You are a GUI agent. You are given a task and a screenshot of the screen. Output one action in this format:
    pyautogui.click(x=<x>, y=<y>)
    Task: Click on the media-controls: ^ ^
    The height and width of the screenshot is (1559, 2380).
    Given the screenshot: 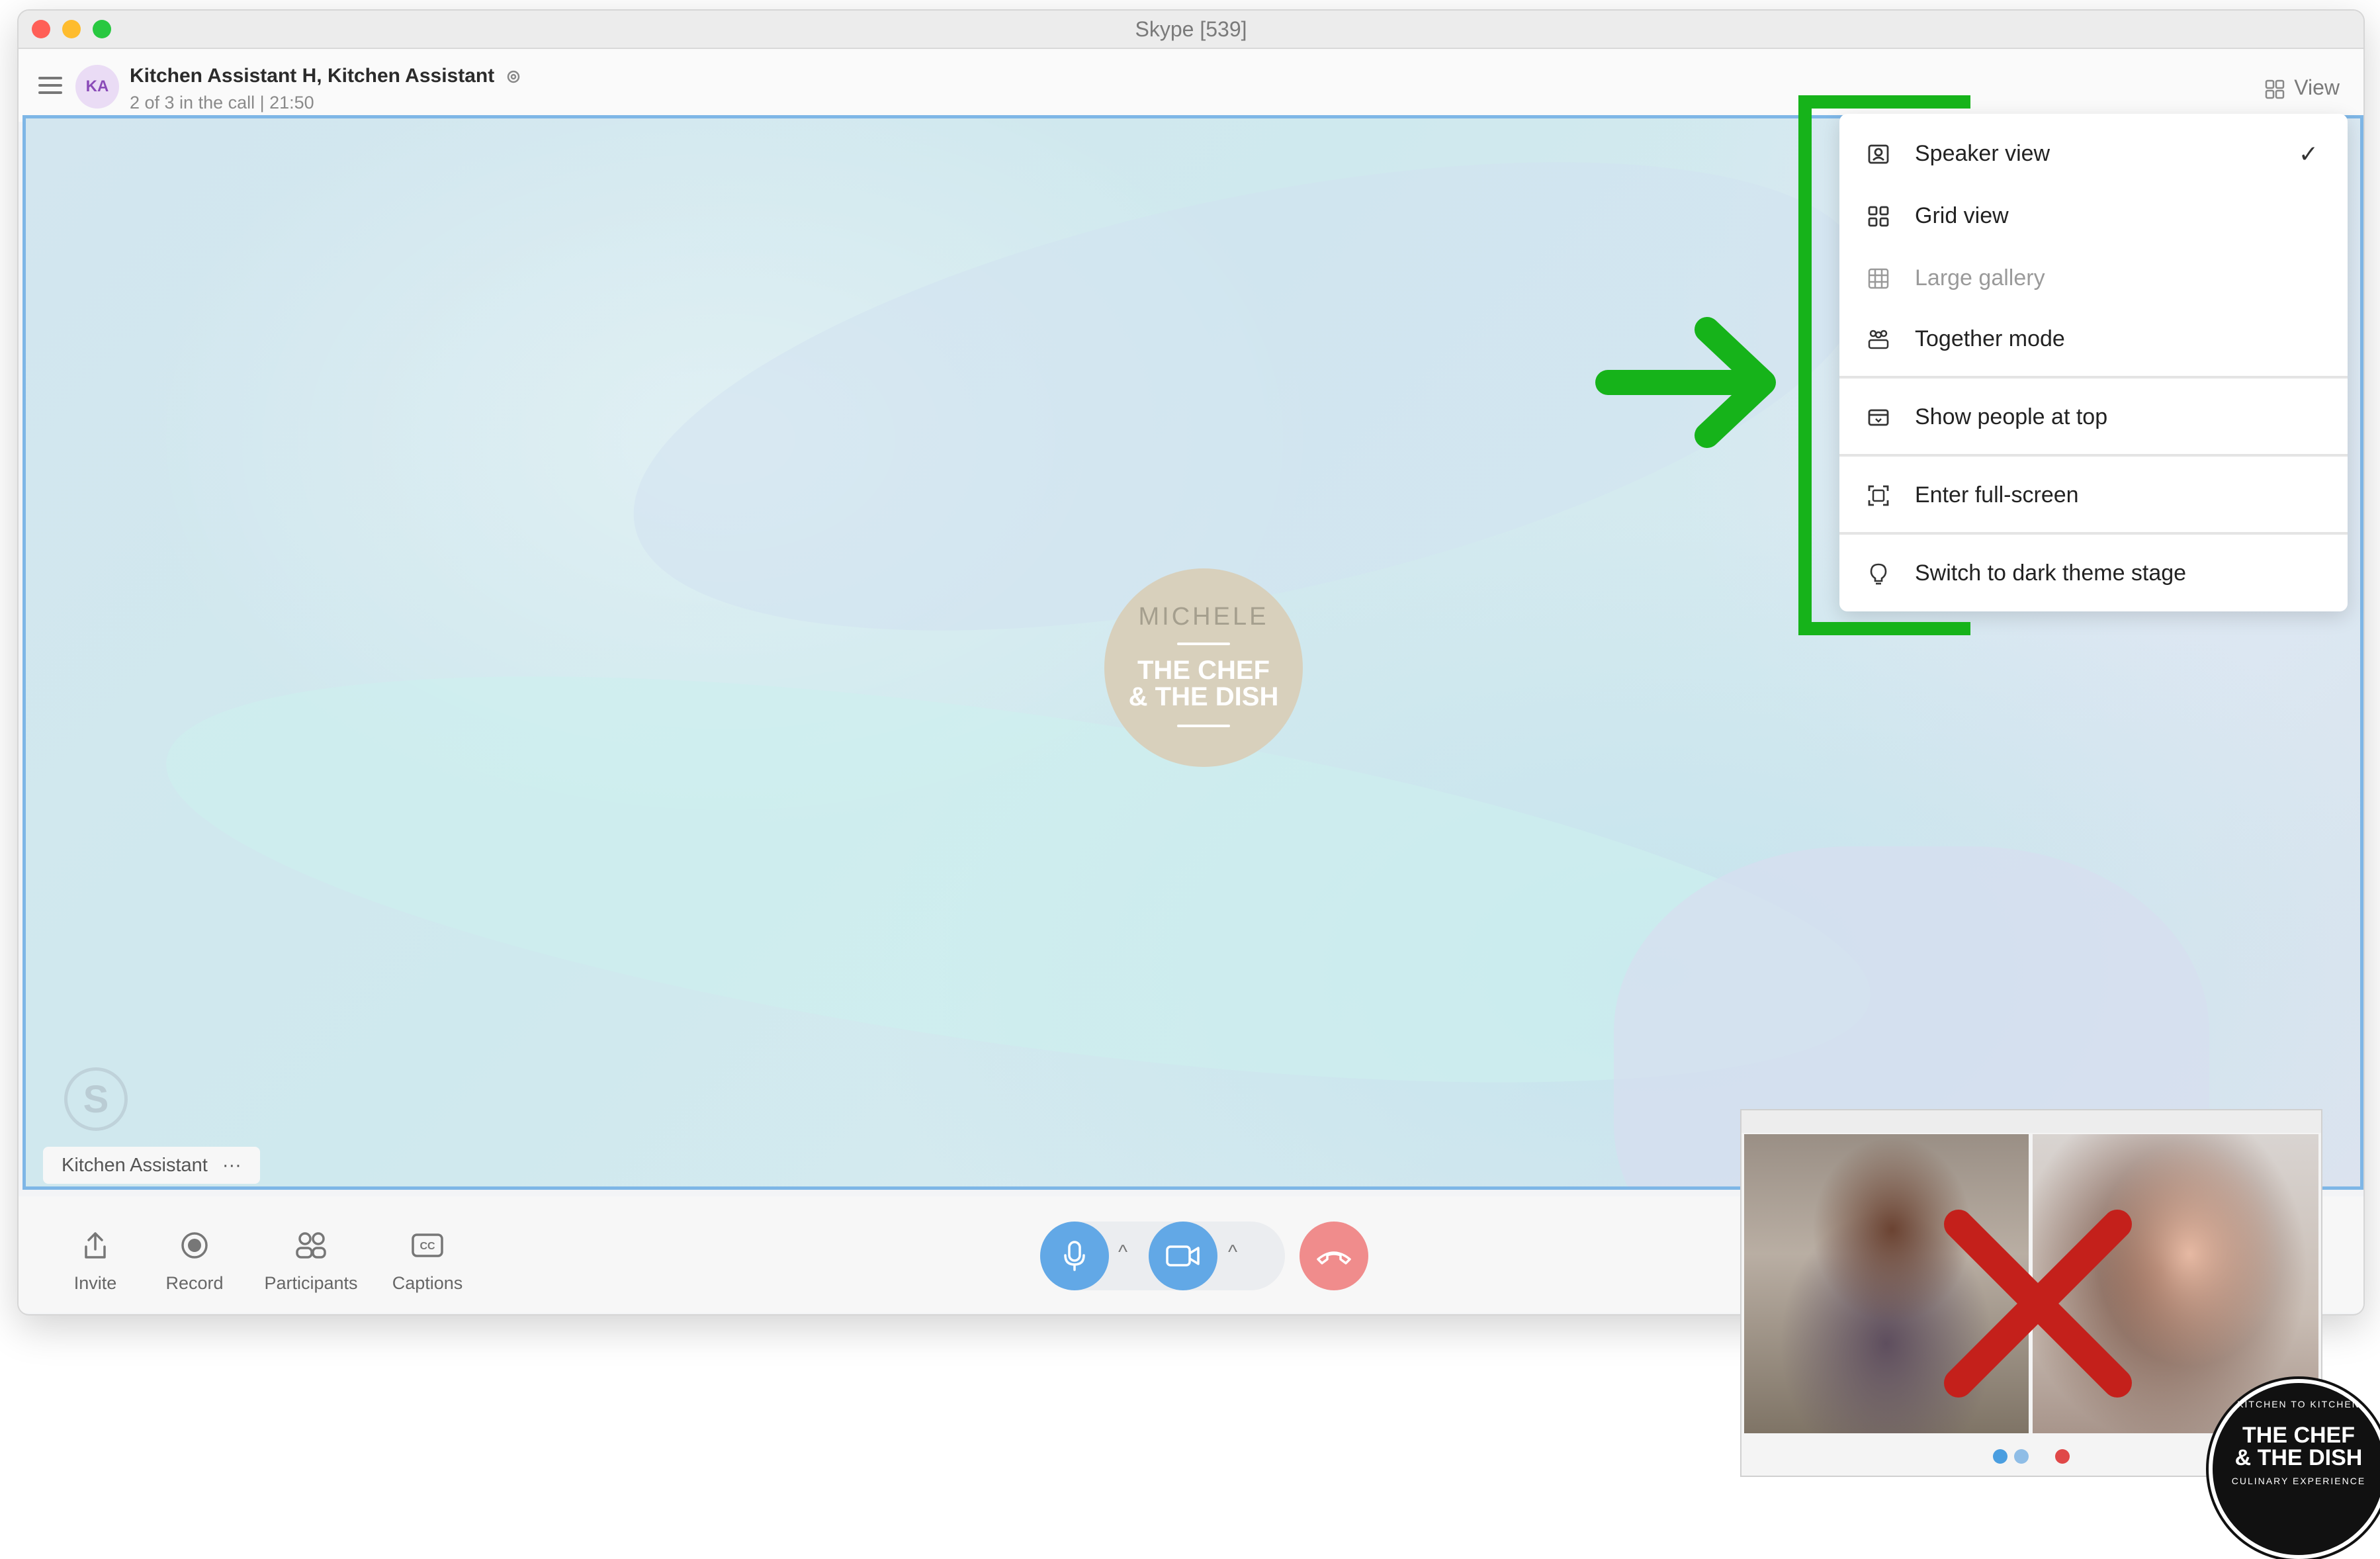 What is the action you would take?
    pyautogui.click(x=1162, y=1256)
    